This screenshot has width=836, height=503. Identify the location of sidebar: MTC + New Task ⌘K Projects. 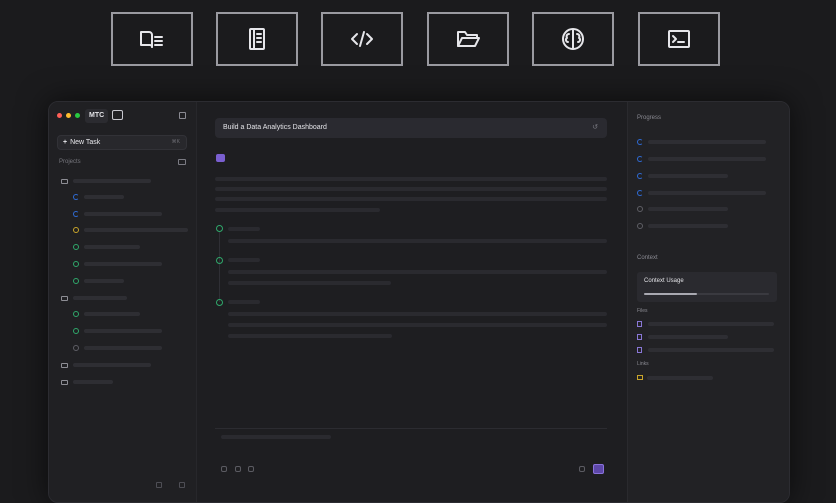
(123, 302).